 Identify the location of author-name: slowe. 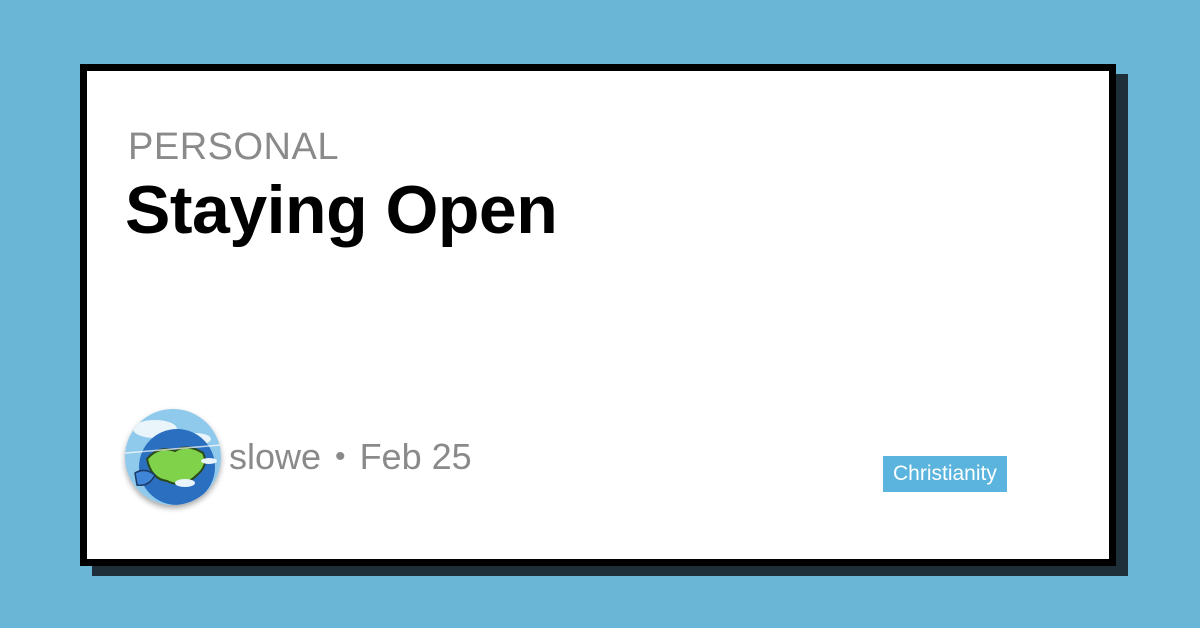
(275, 457).